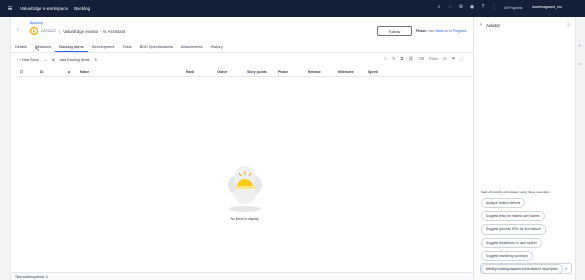  Describe the element at coordinates (450, 7) in the screenshot. I see `chat-icon: ◌` at that location.